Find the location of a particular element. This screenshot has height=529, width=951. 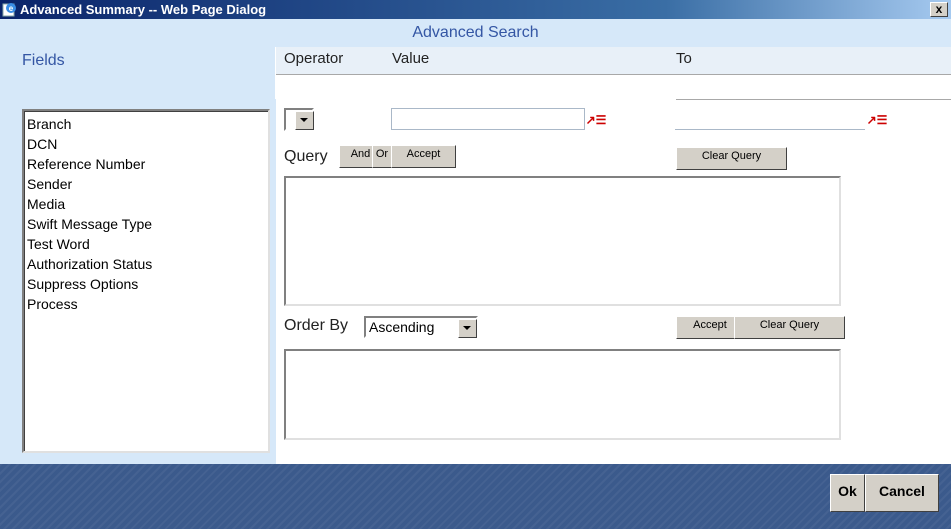

operator-heading: Operator is located at coordinates (314, 58).